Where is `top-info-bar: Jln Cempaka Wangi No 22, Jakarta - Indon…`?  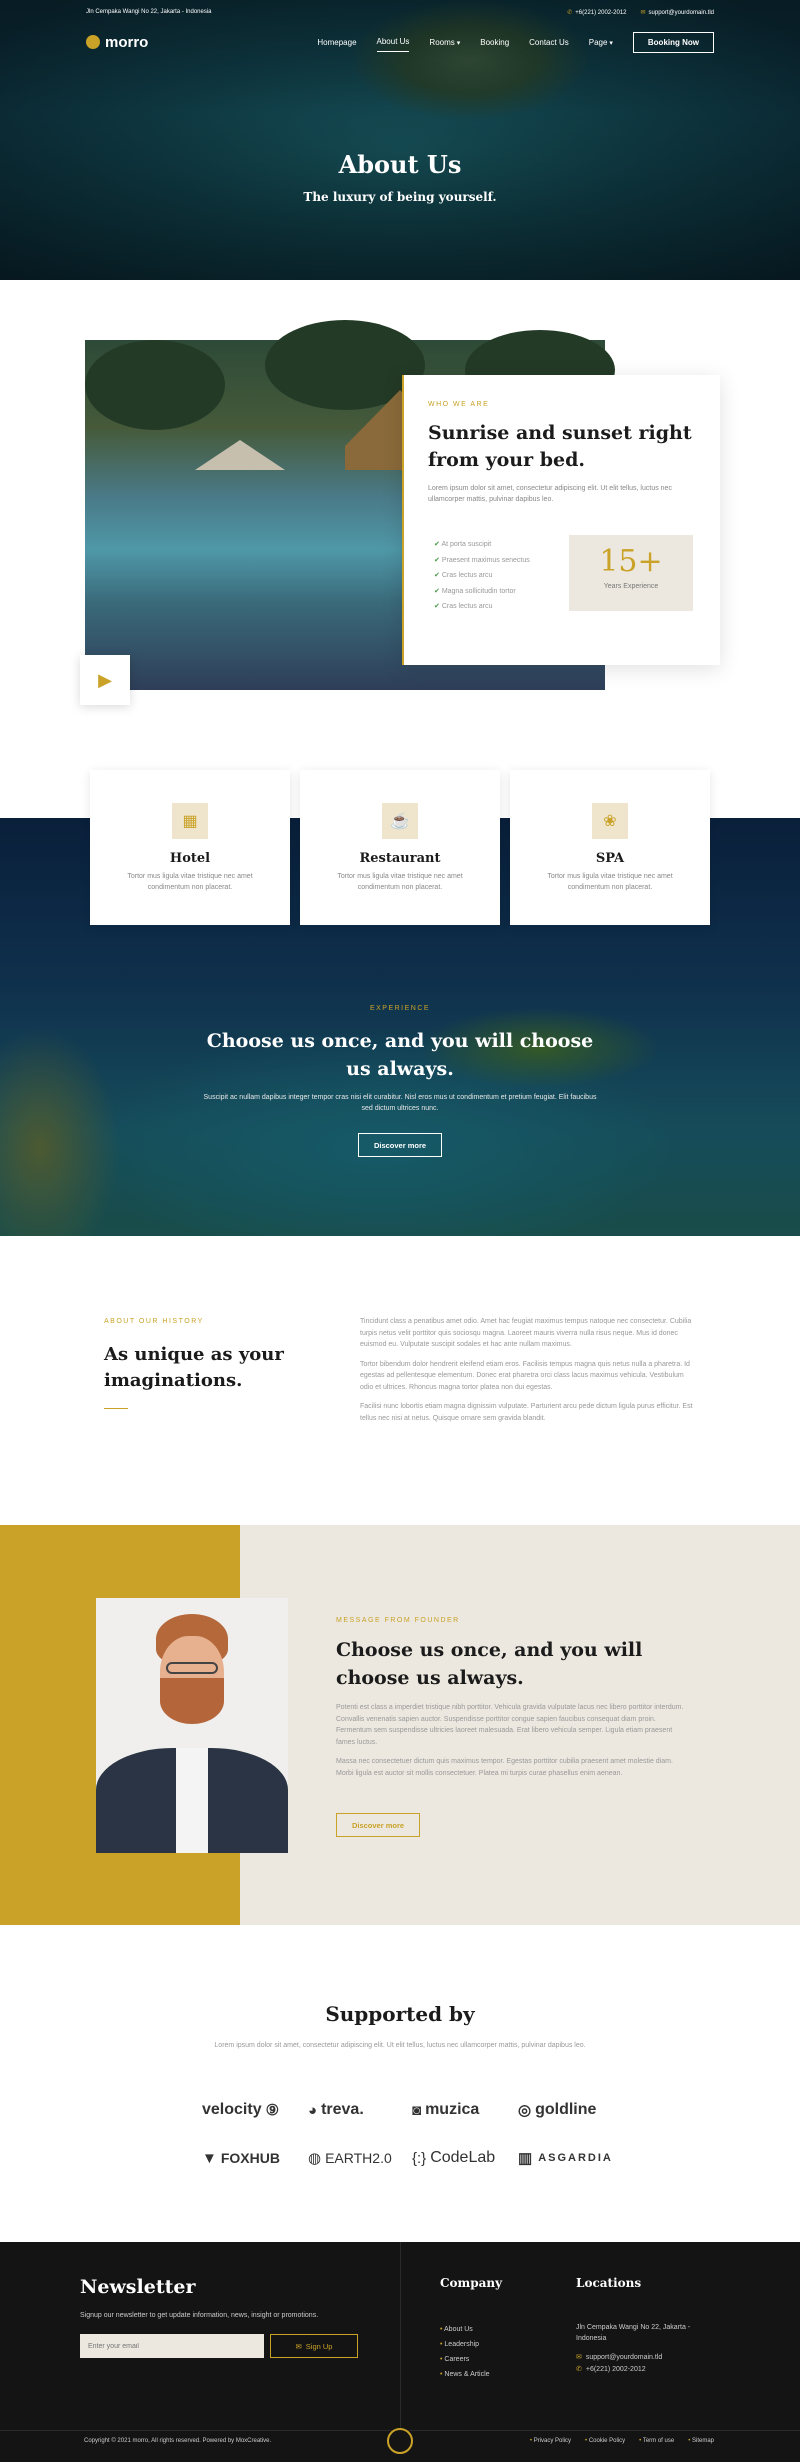 top-info-bar: Jln Cempaka Wangi No 22, Jakarta - Indon… is located at coordinates (400, 12).